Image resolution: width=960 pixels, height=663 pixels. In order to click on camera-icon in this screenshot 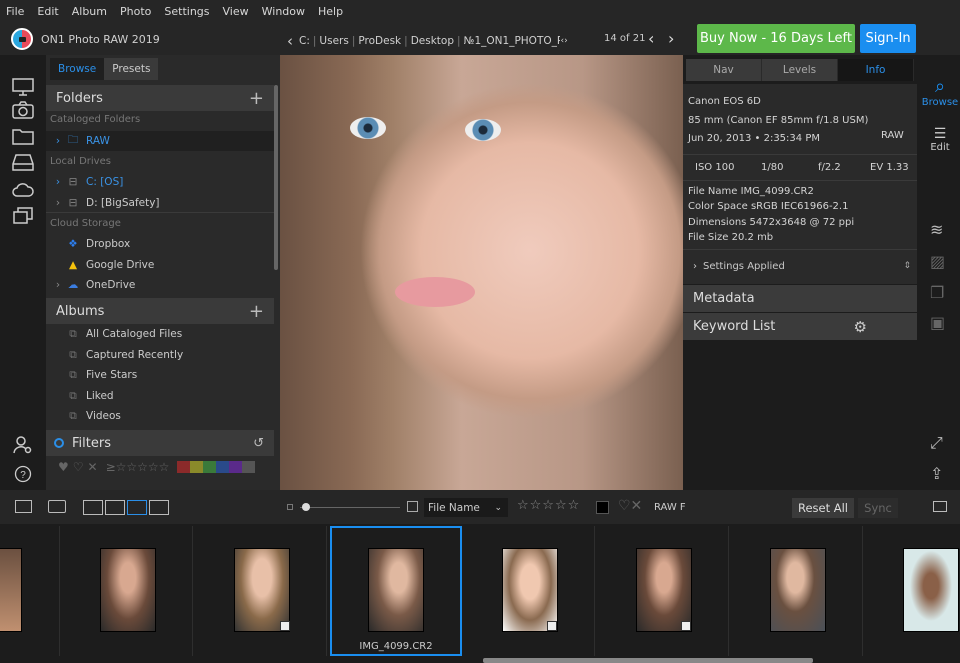, I will do `click(23, 110)`.